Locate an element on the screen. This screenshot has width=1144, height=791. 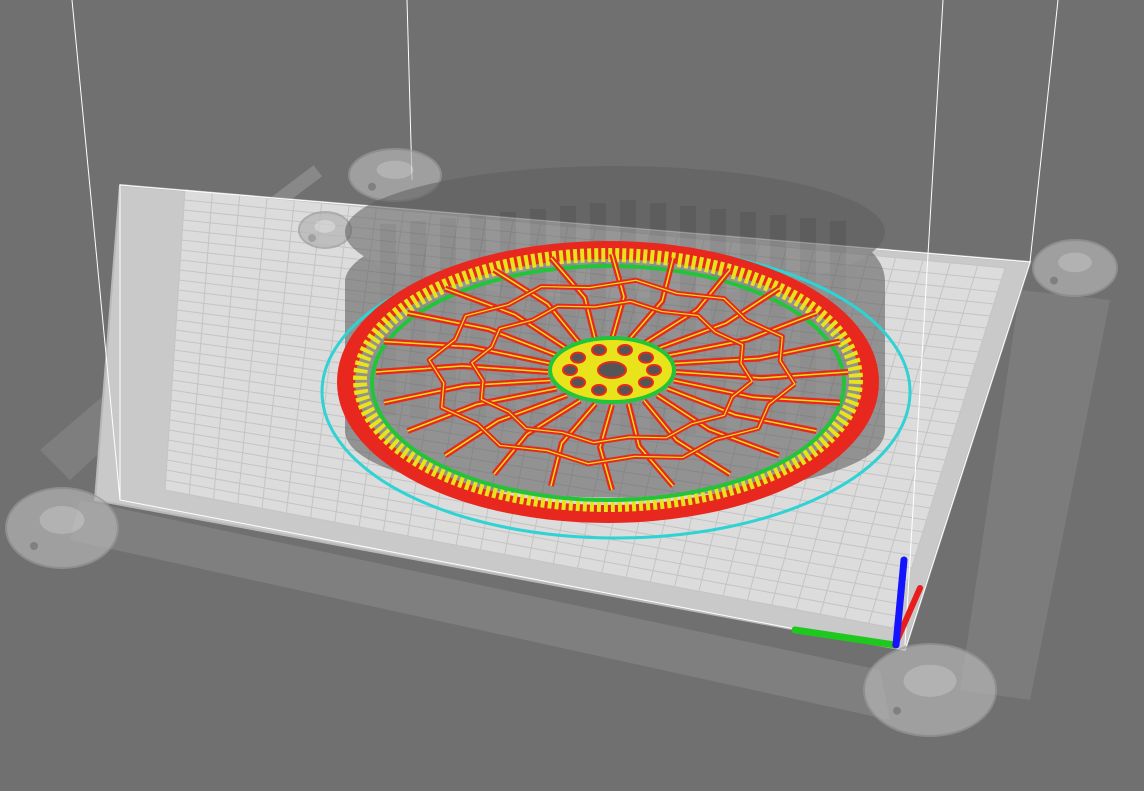
bed-clip-front-left-icon is located at coordinates (62, 528).